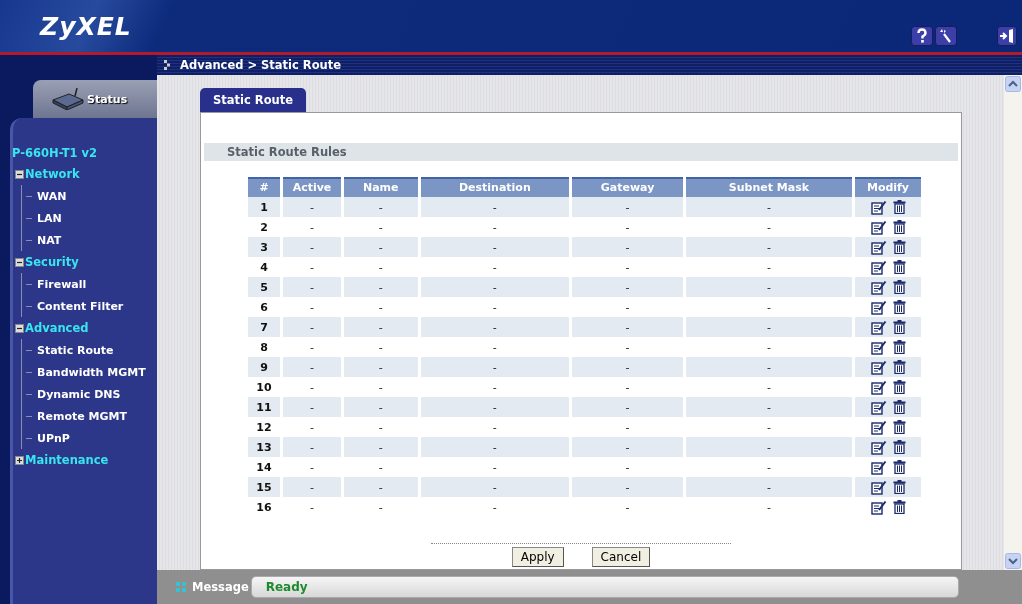  I want to click on breadcrumb: Advanced > Static Route, so click(261, 65).